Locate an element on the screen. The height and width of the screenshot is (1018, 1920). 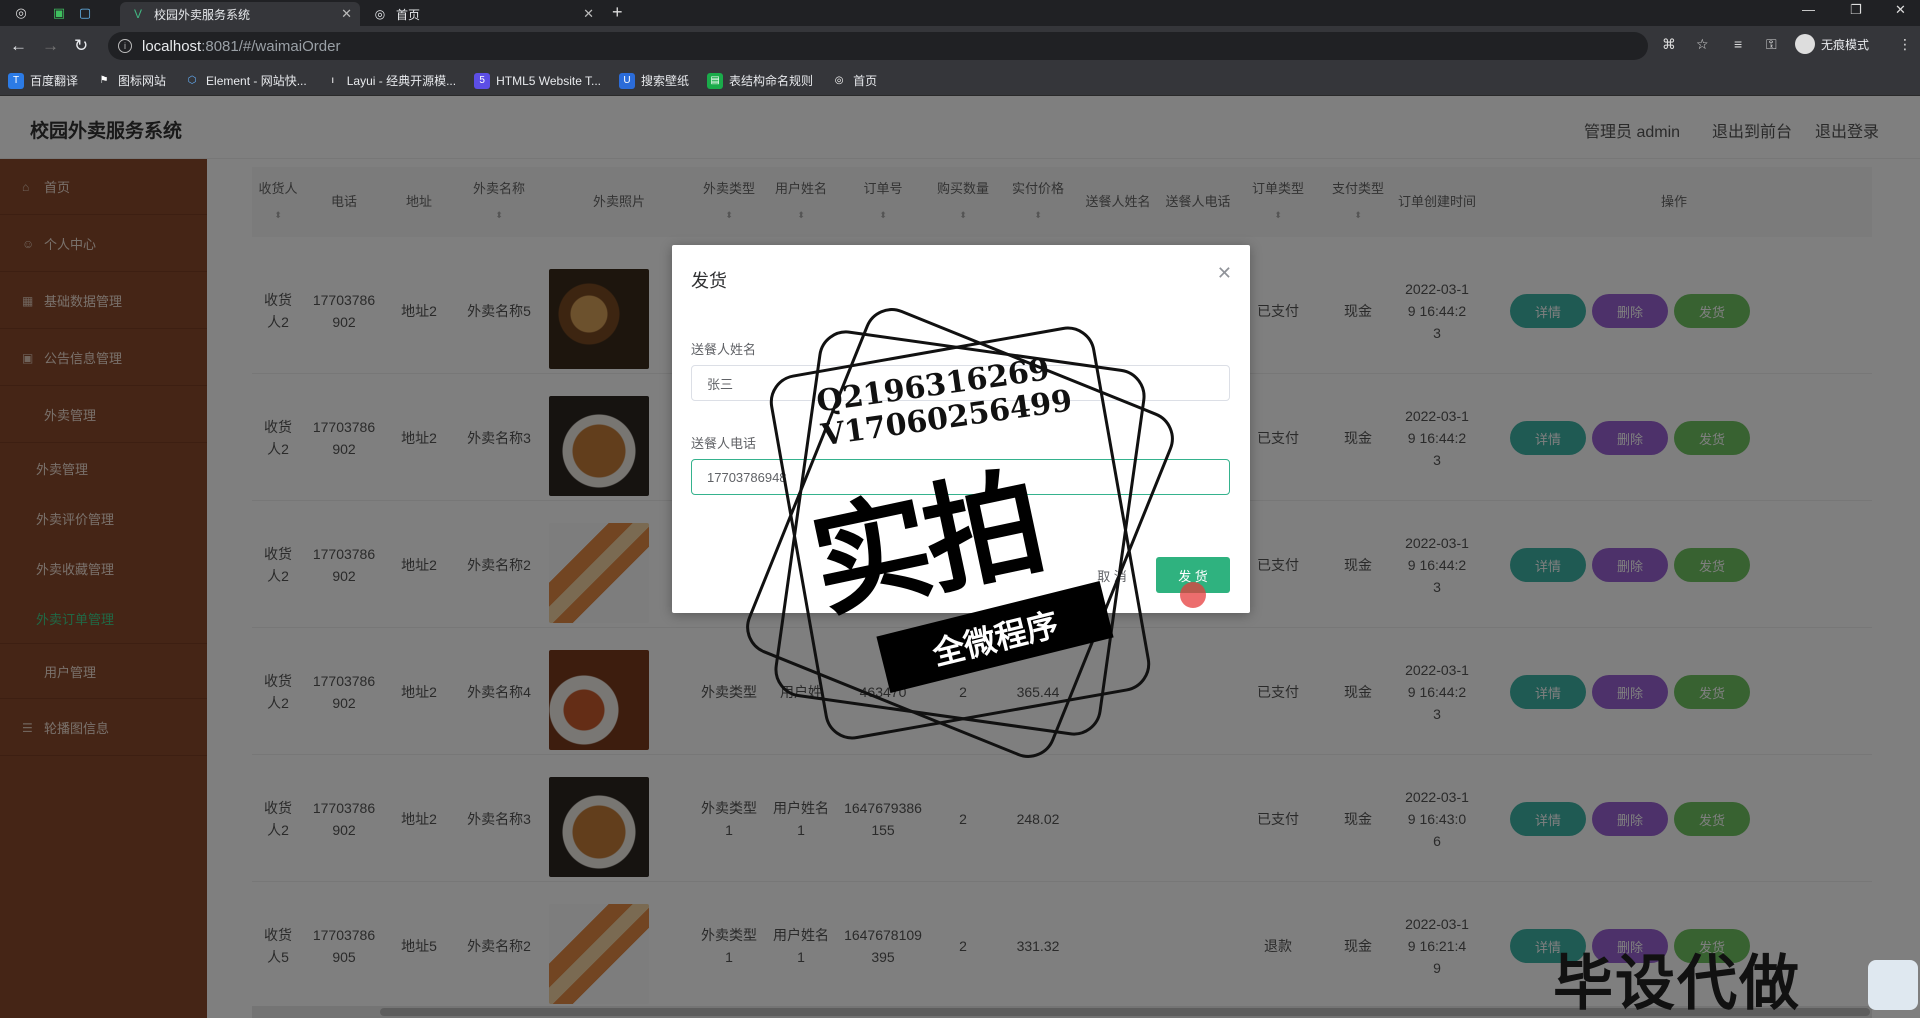
reading-list-icon: ≡ is located at coordinates (1738, 44).